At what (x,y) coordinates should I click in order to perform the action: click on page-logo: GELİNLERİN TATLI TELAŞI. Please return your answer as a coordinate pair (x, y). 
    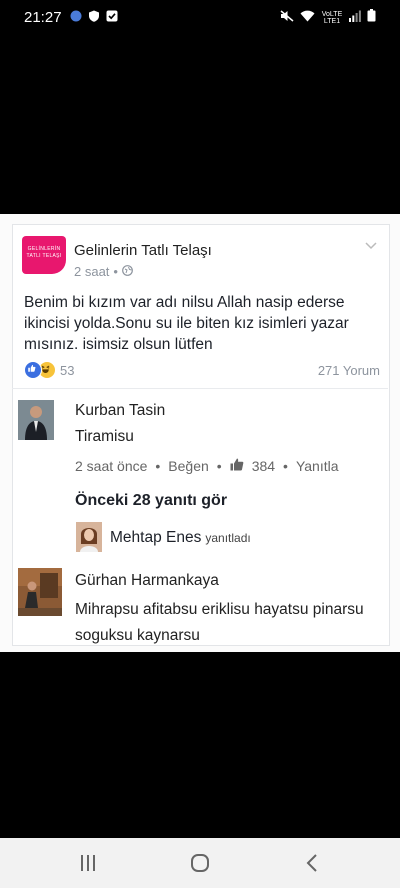
    Looking at the image, I should click on (44, 255).